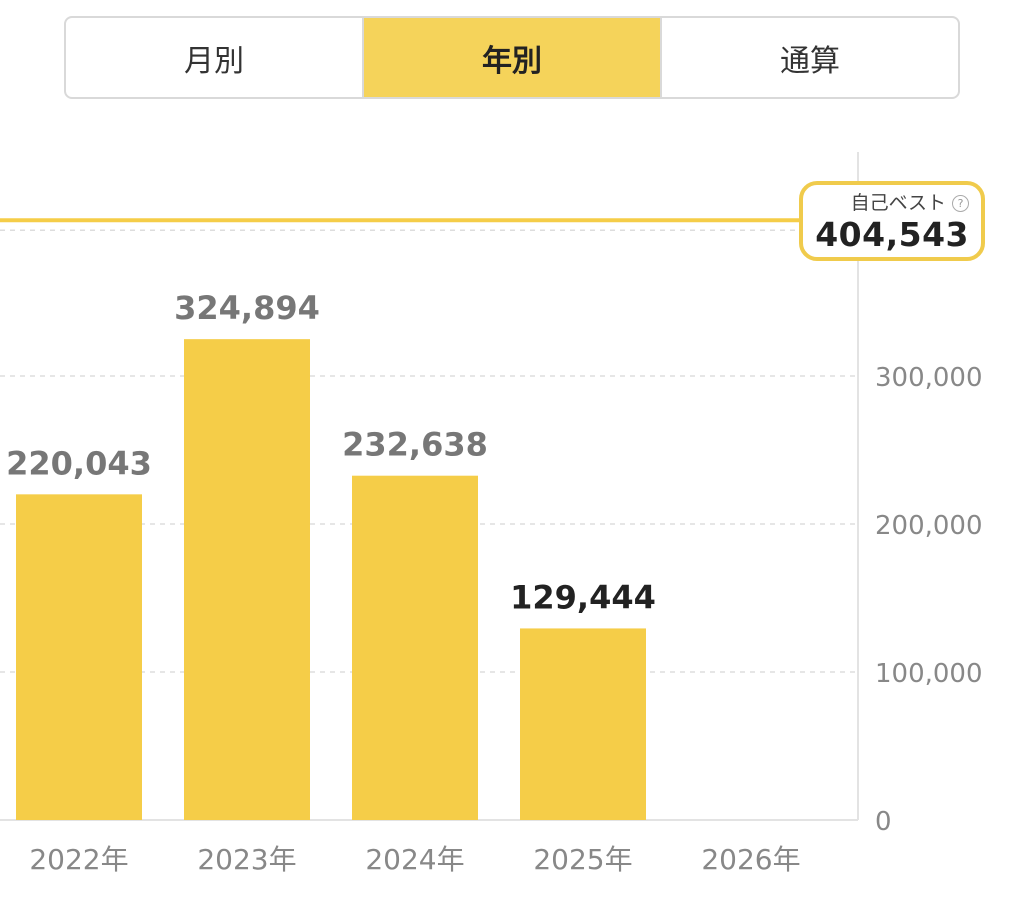 This screenshot has width=1024, height=898. I want to click on y-tick-label: 300,000, so click(929, 378).